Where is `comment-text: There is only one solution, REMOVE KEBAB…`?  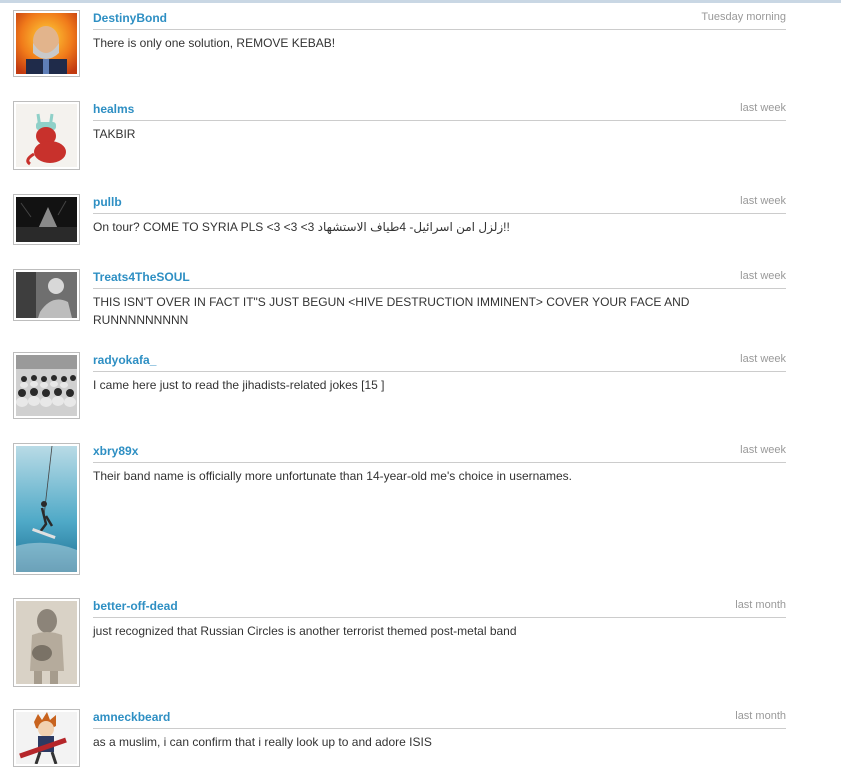
comment-text: There is only one solution, REMOVE KEBAB… is located at coordinates (214, 43).